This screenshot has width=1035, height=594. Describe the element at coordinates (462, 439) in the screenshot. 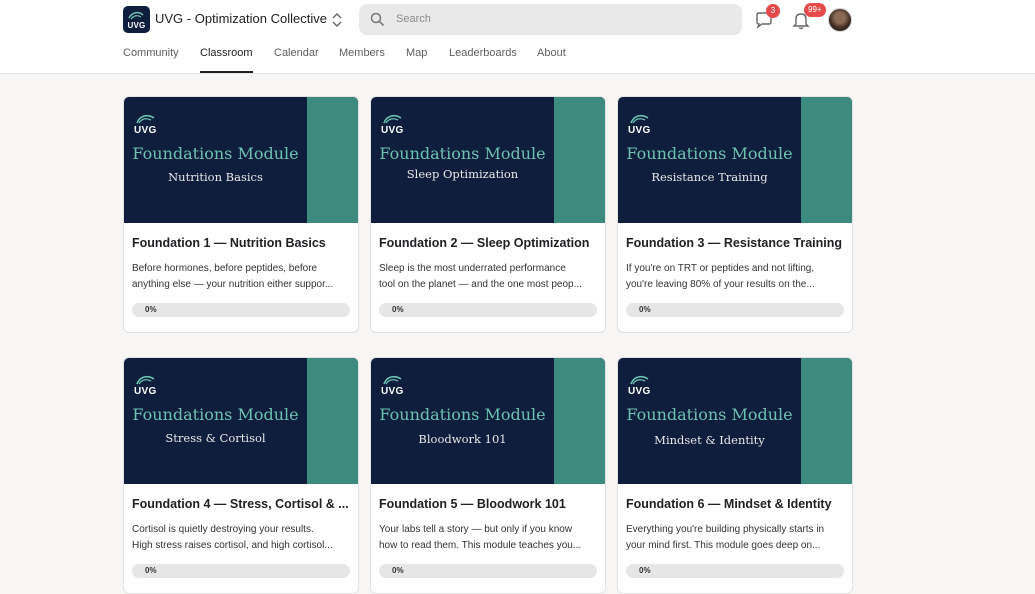

I see `thumbnail-subtitle: Bloodwork 101` at that location.